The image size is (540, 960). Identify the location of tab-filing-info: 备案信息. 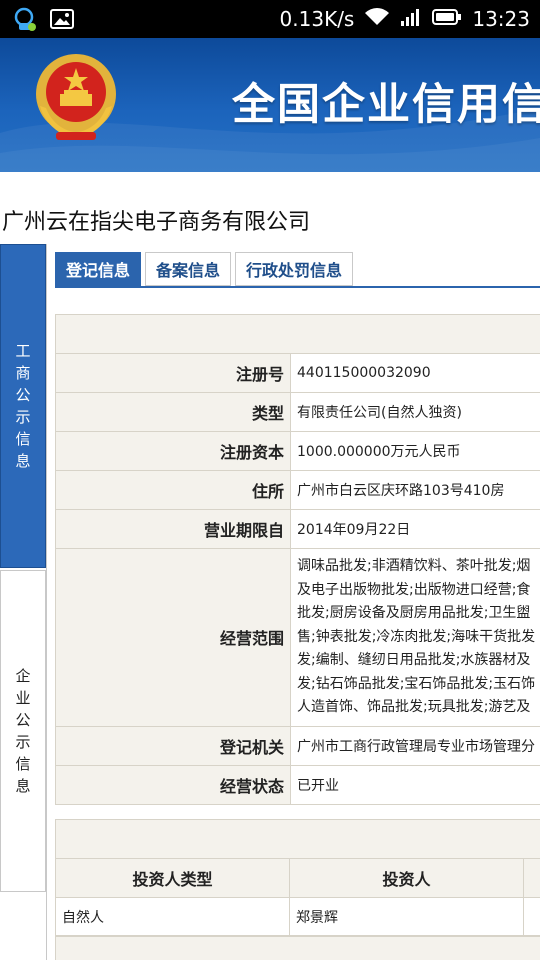
(188, 269).